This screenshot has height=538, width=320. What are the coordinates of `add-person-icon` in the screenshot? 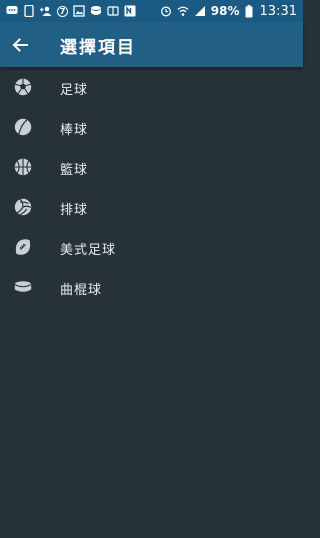 It's located at (46, 11).